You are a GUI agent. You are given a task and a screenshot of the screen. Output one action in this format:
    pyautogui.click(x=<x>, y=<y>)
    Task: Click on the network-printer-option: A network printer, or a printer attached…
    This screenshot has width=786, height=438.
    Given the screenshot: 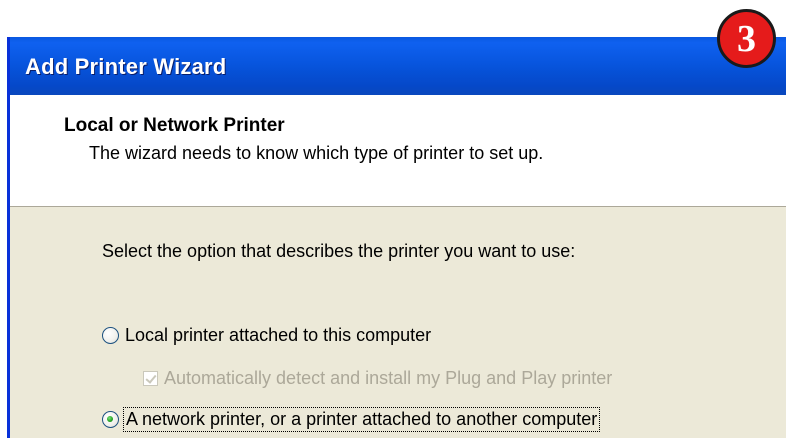 What is the action you would take?
    pyautogui.click(x=351, y=419)
    